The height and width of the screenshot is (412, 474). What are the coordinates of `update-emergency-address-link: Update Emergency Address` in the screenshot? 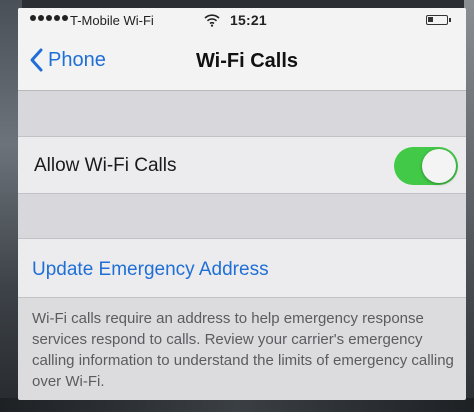 It's located at (150, 270).